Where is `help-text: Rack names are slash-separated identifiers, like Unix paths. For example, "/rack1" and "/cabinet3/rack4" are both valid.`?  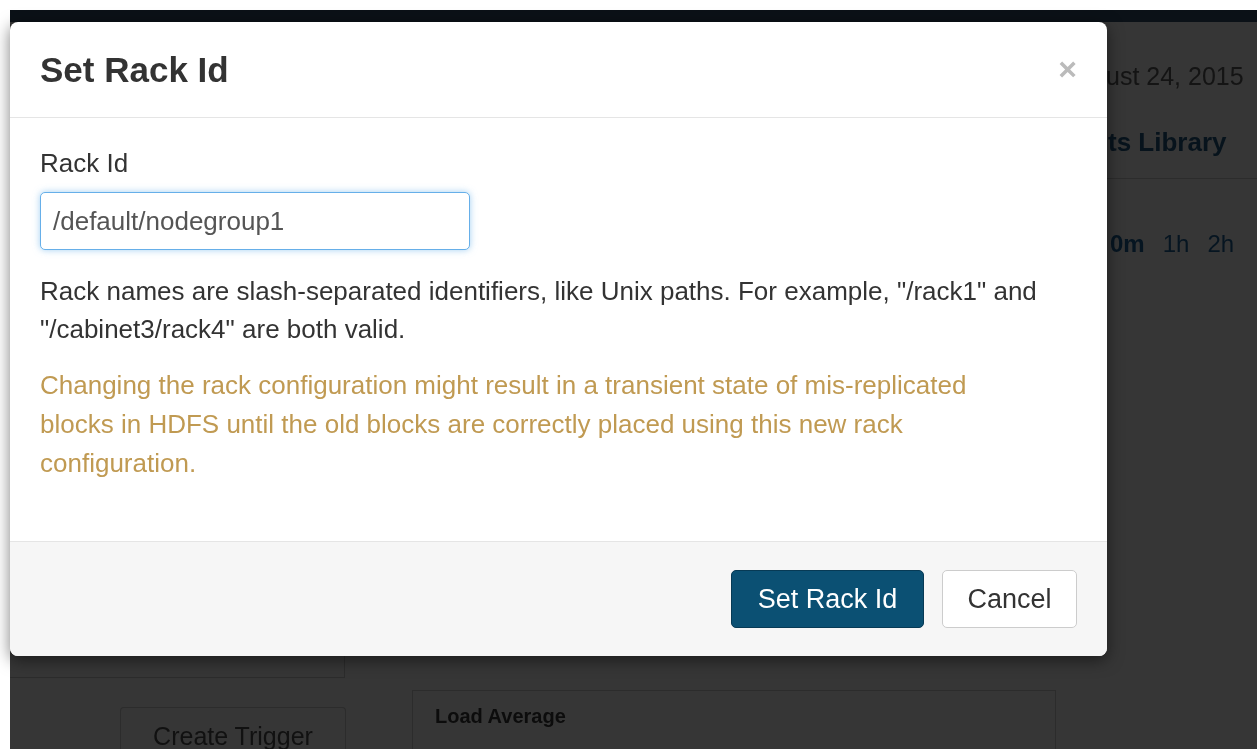
help-text: Rack names are slash-separated identifiers, like Unix paths. For example, "/rack1" and "/cabinet3/rack4" are both valid. is located at coordinates (539, 310).